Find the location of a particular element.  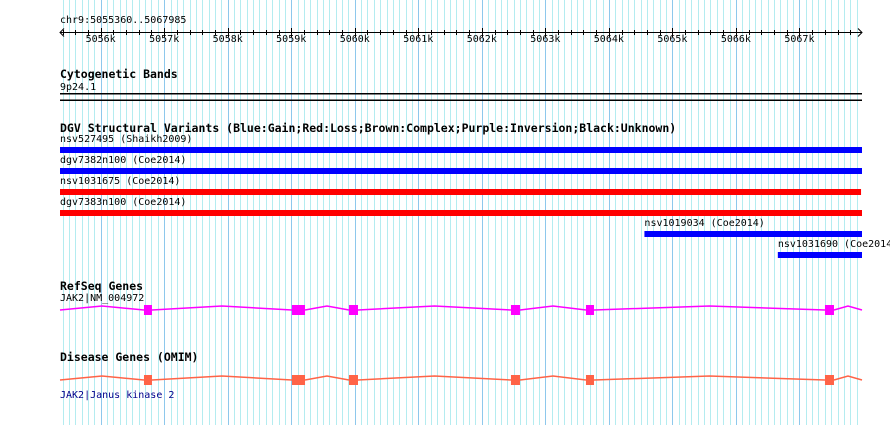

region-label: chr9:5055360..5067985 is located at coordinates (123, 20).